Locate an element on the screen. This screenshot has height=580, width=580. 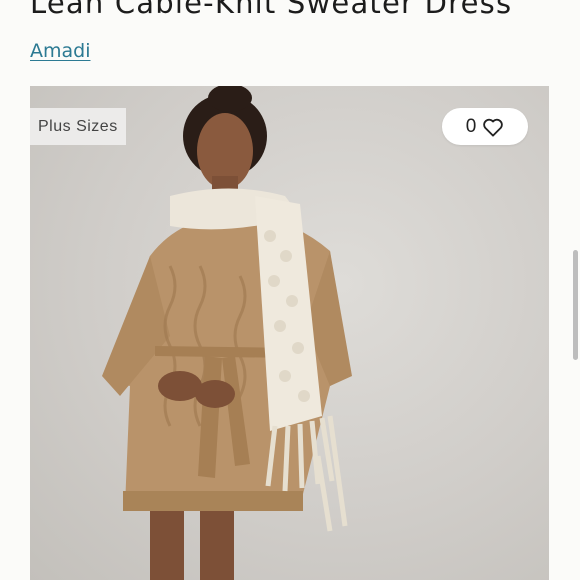
like-button: 0 is located at coordinates (485, 126).